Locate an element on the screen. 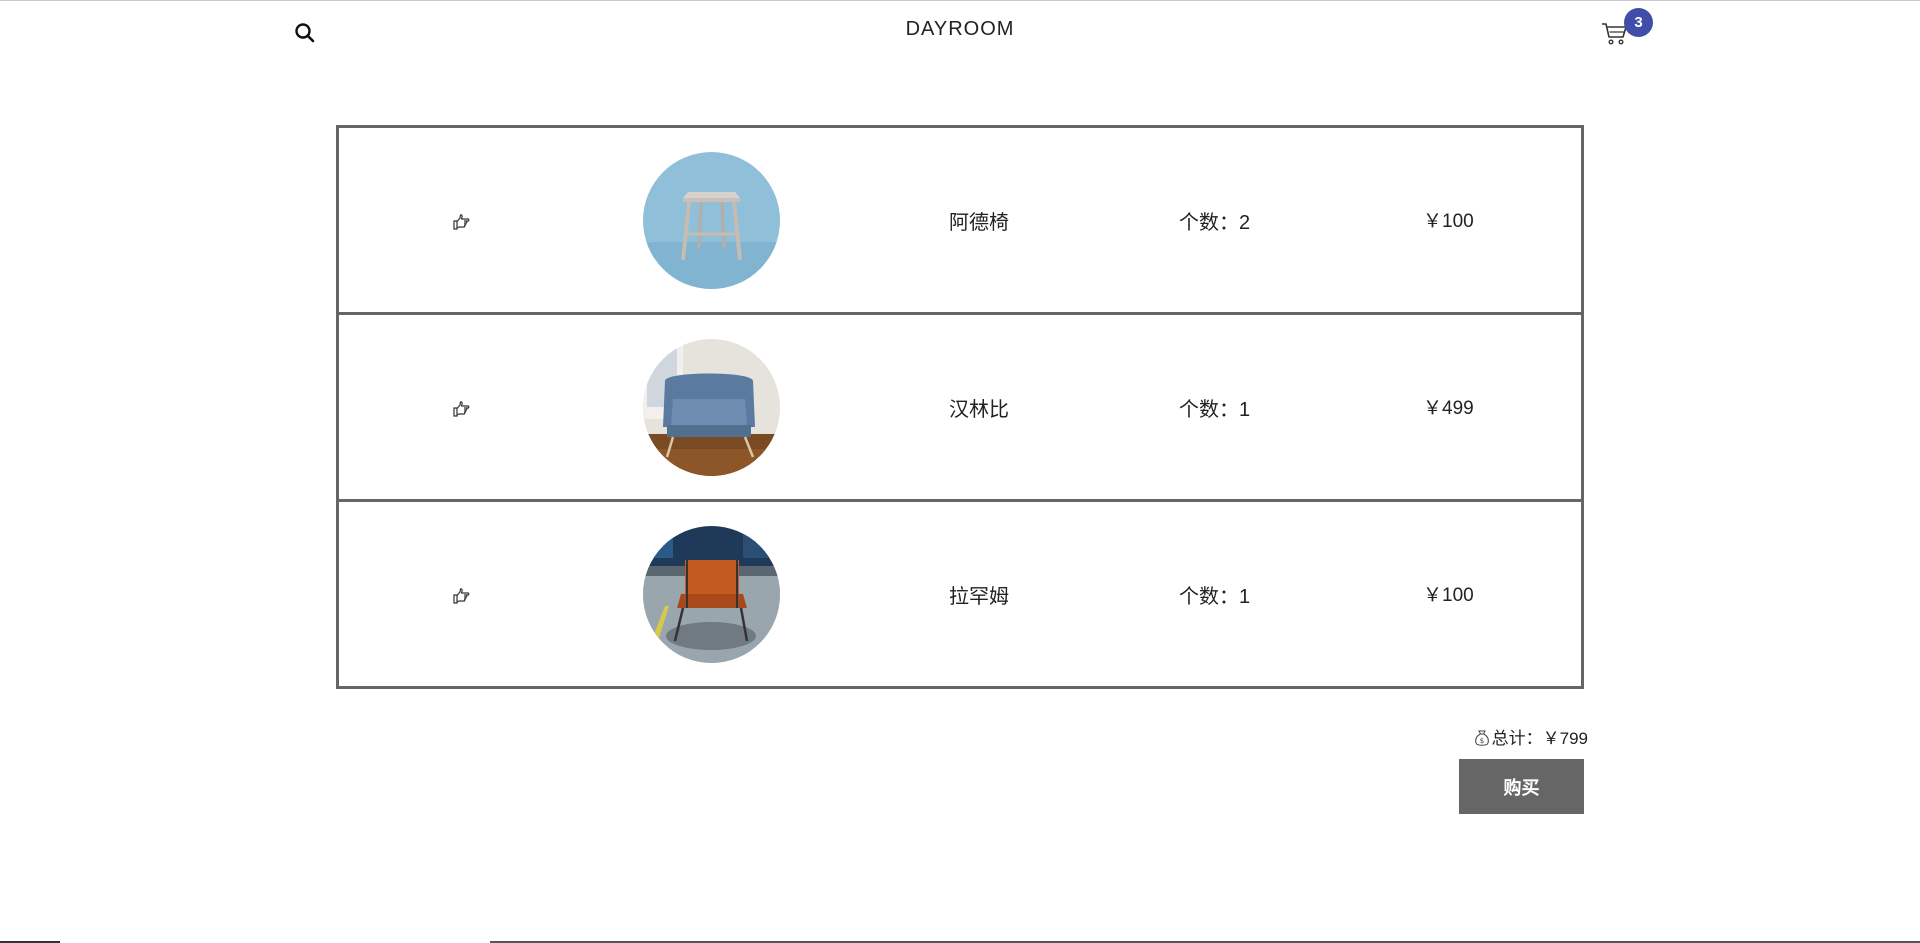 Image resolution: width=1920 pixels, height=943 pixels. cart-row: 汉林比 个数：1 ￥499 is located at coordinates (960, 408).